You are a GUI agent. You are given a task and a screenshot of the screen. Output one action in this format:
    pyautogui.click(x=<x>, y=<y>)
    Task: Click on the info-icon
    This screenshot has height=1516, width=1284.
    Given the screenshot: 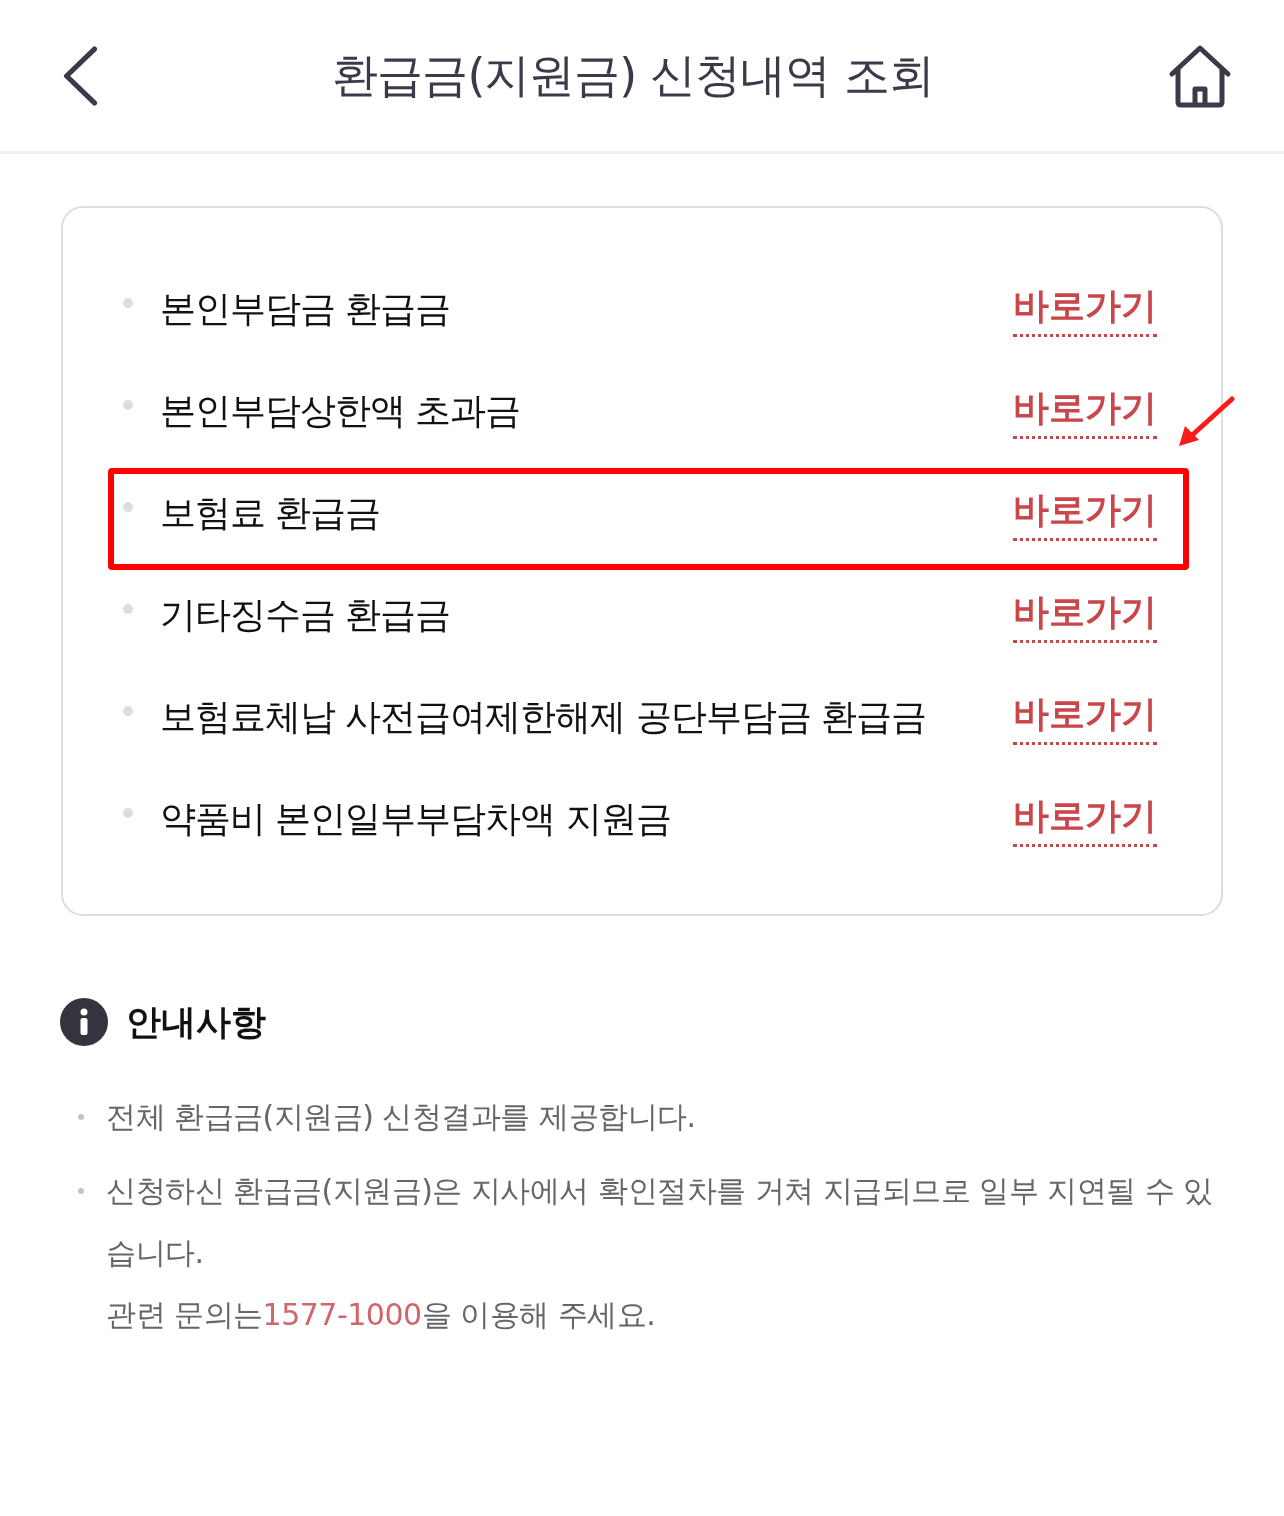 What is the action you would take?
    pyautogui.click(x=84, y=1022)
    